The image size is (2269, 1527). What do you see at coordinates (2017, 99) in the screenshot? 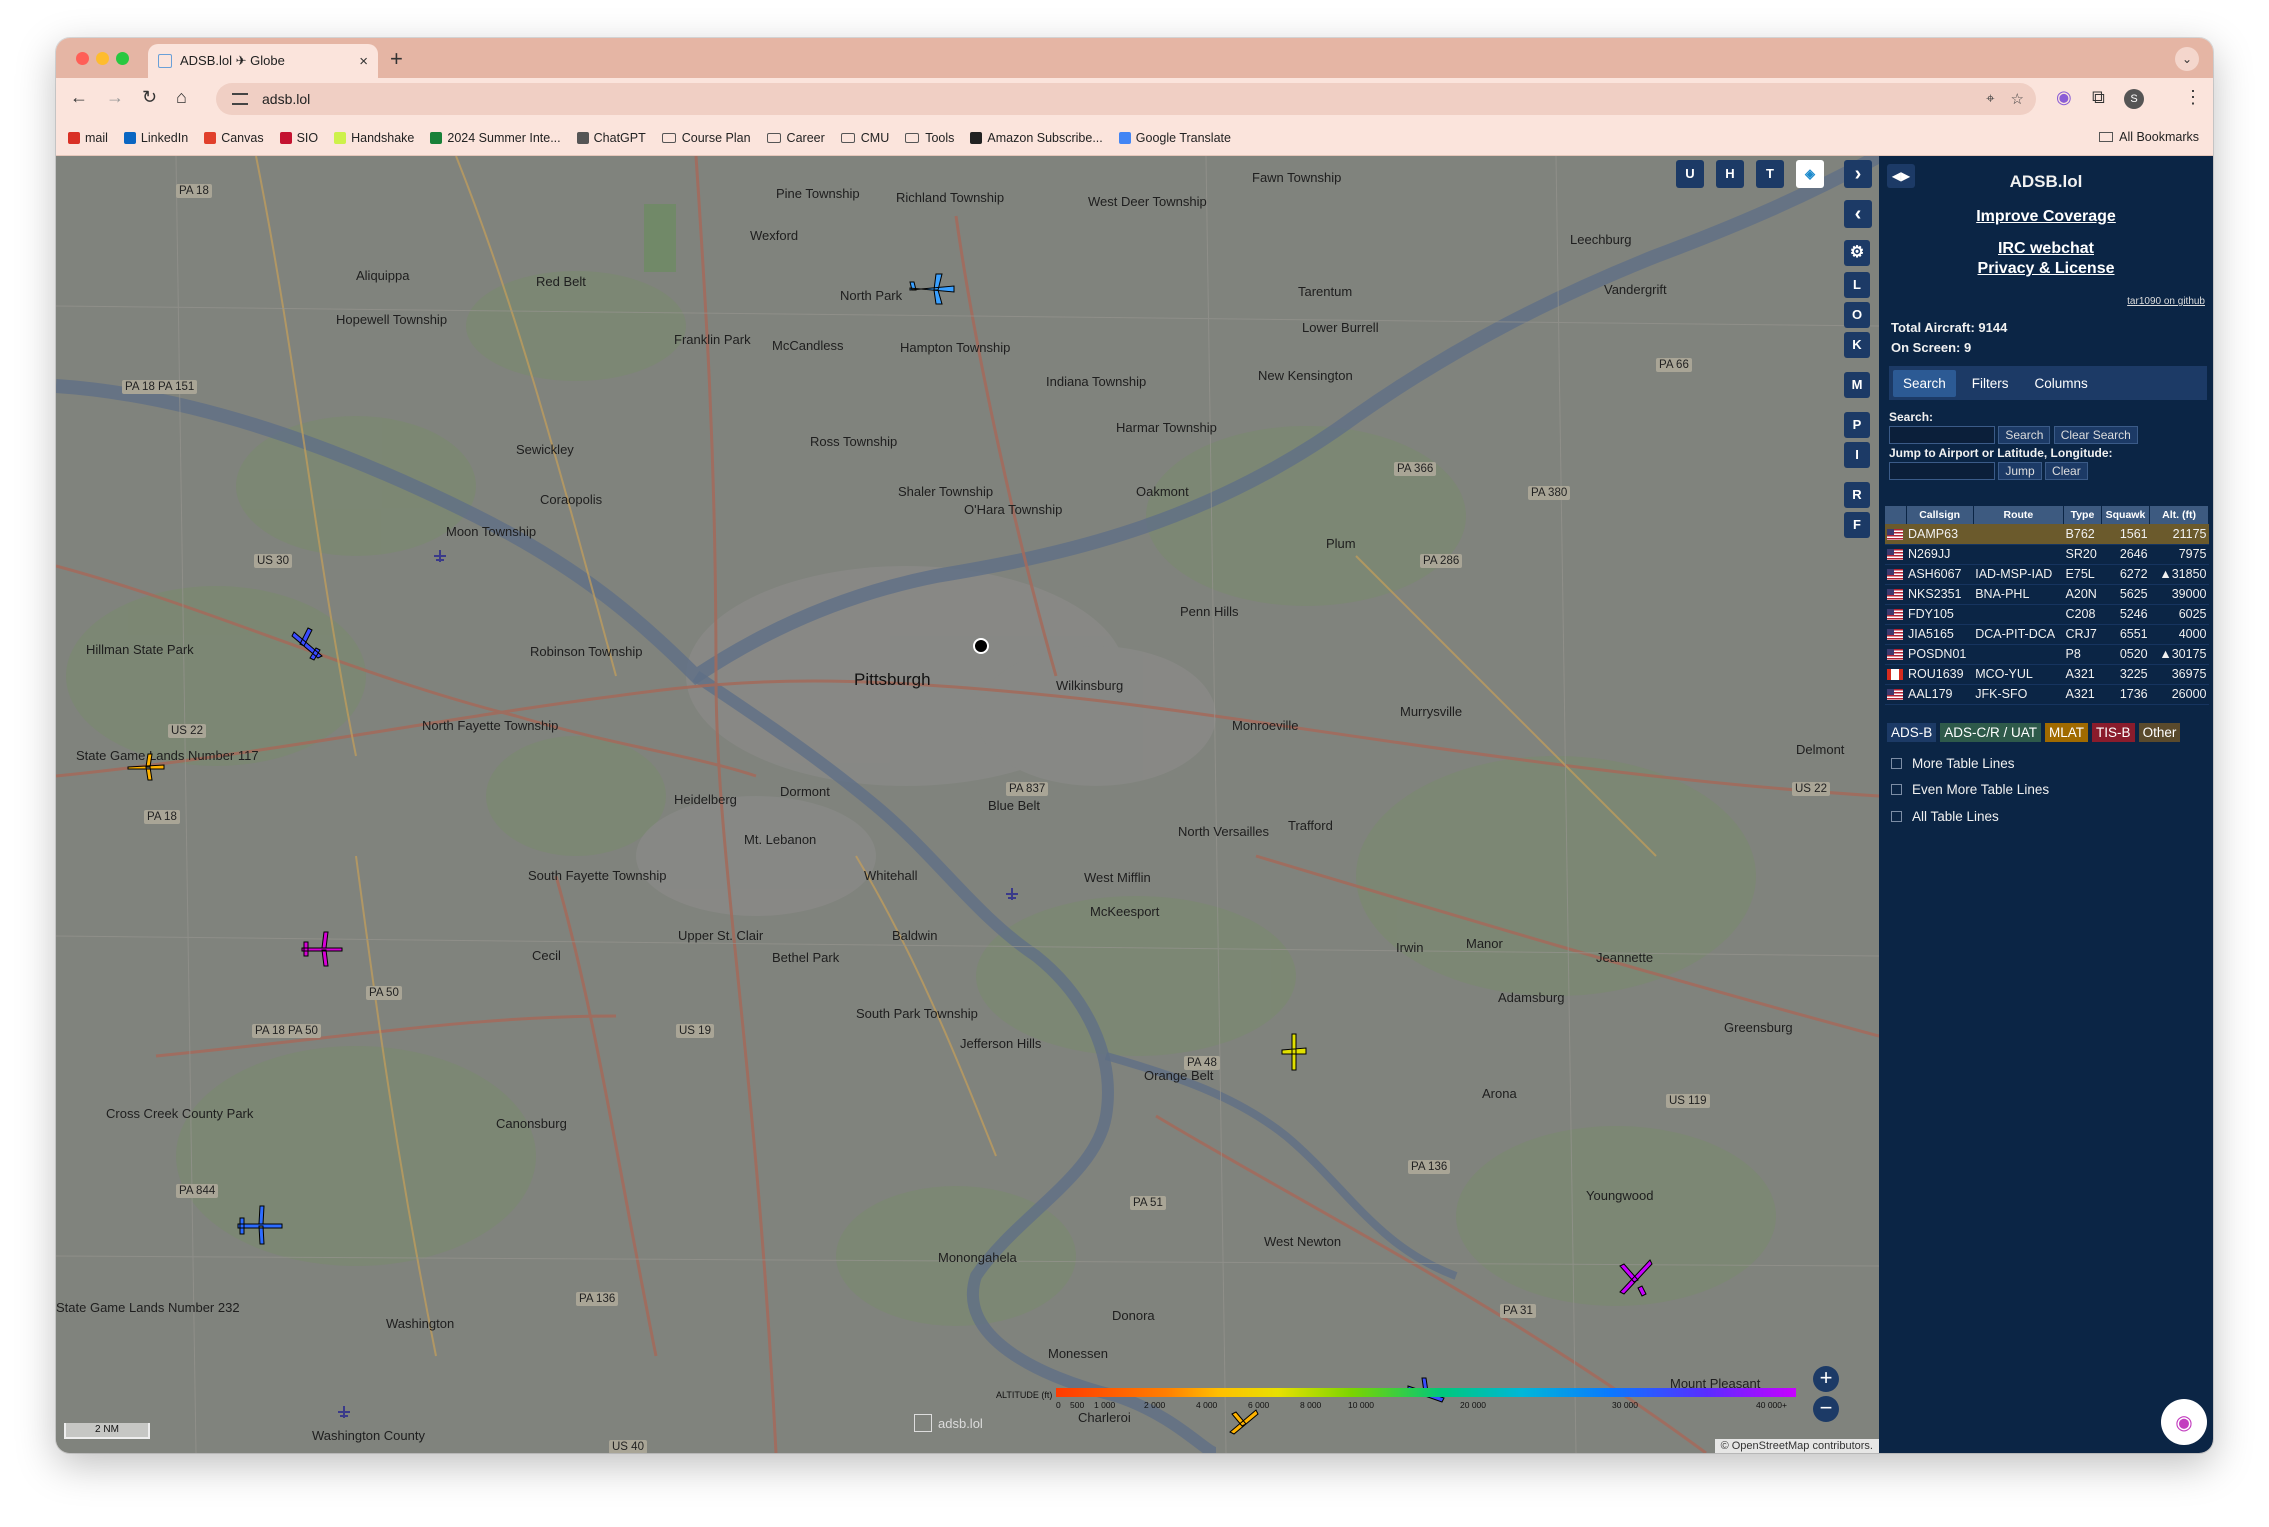
I see `bookmark-star-icon: ☆` at bounding box center [2017, 99].